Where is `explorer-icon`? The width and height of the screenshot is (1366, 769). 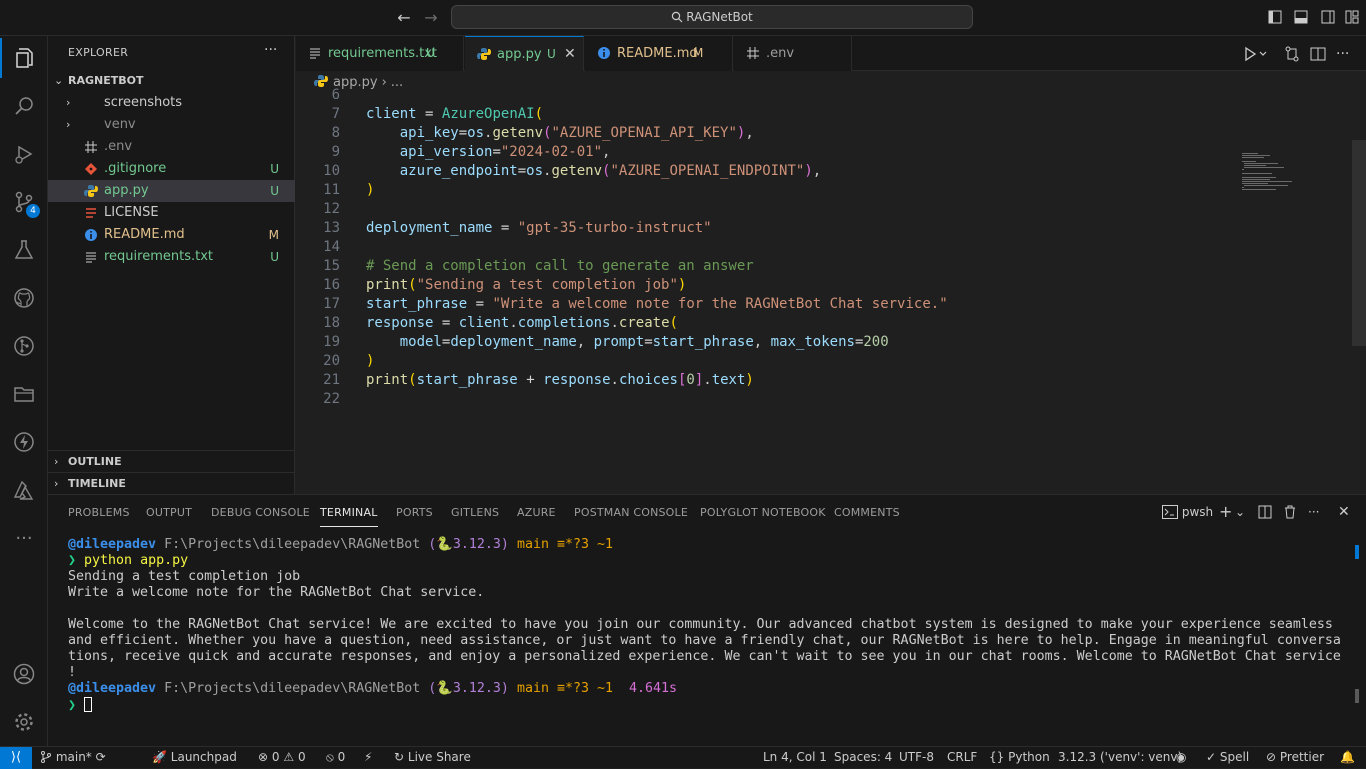
explorer-icon is located at coordinates (24, 58).